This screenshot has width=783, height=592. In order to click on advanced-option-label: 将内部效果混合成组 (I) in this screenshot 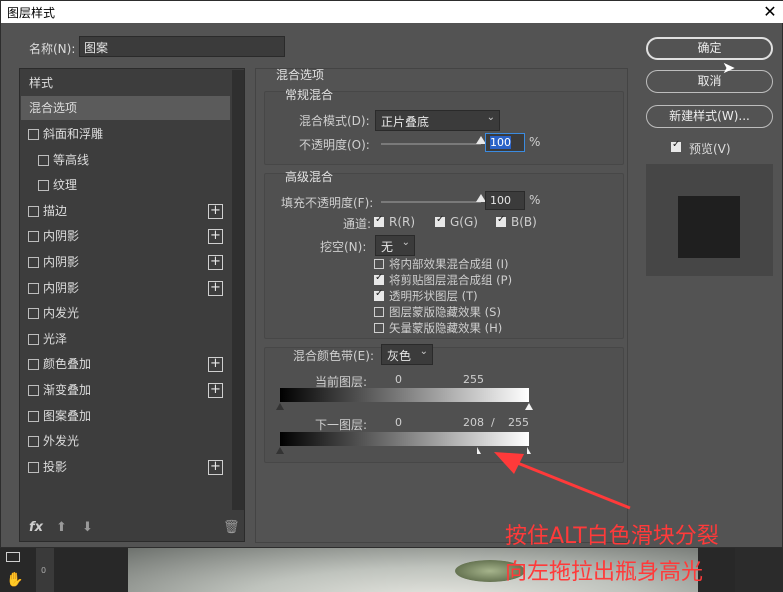, I will do `click(449, 264)`.